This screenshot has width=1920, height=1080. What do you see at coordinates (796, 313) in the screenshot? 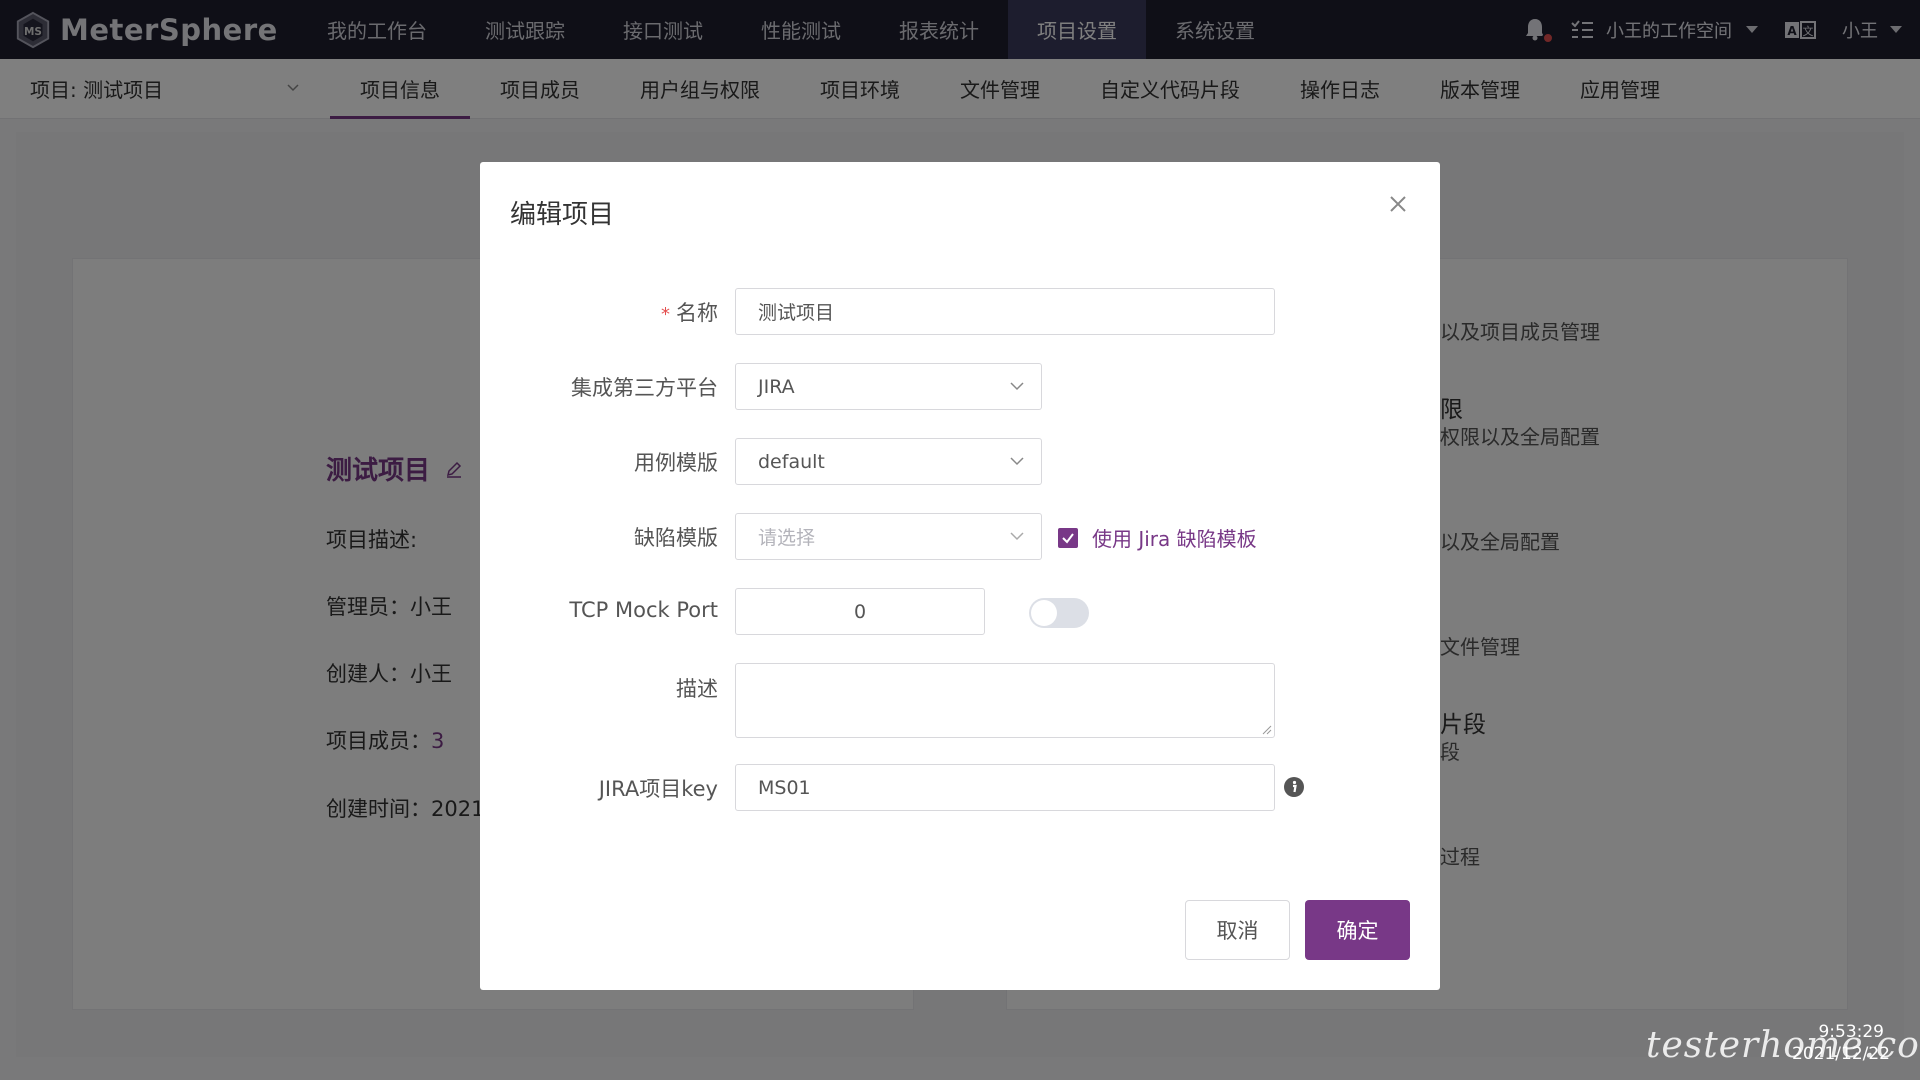
I see `name-input-value: 测试项目` at bounding box center [796, 313].